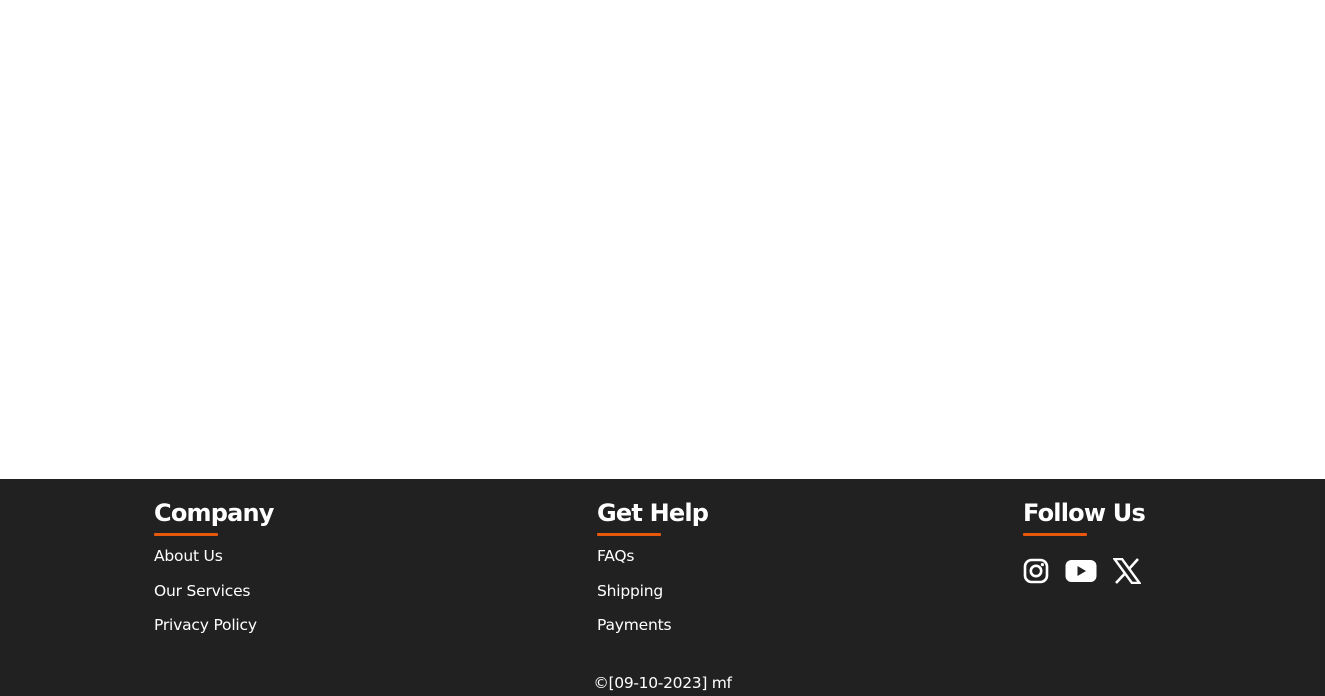 The height and width of the screenshot is (696, 1325). I want to click on get-help-heading-underline, so click(629, 534).